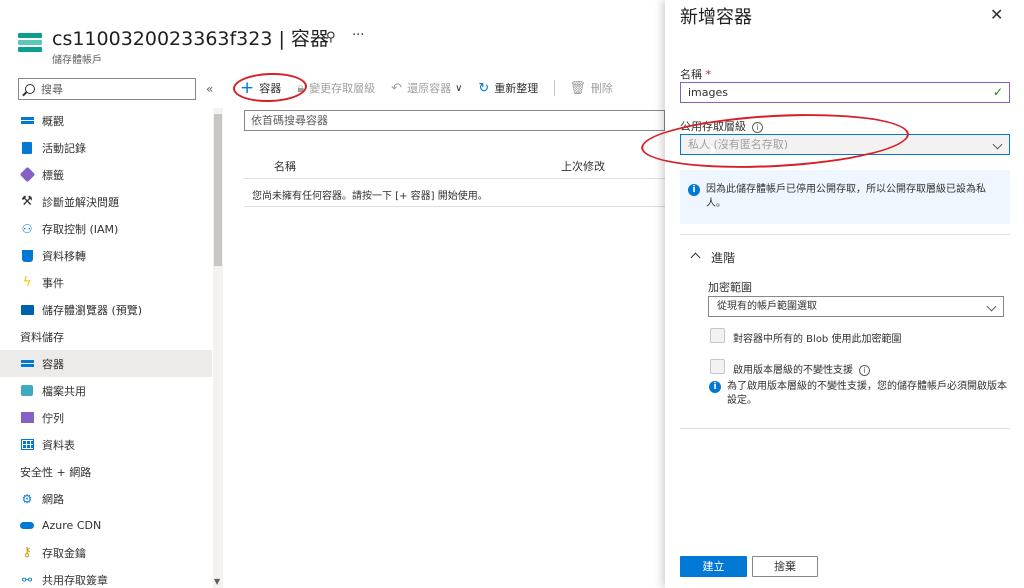 The width and height of the screenshot is (1024, 588). What do you see at coordinates (997, 92) in the screenshot?
I see `valid-check-icon: ✓` at bounding box center [997, 92].